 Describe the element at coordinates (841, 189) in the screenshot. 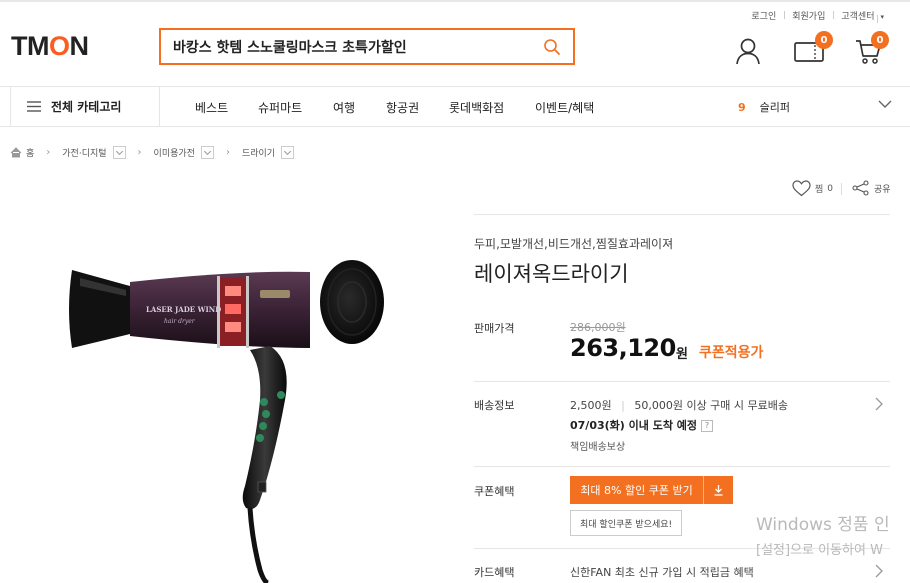

I see `action-divider` at that location.